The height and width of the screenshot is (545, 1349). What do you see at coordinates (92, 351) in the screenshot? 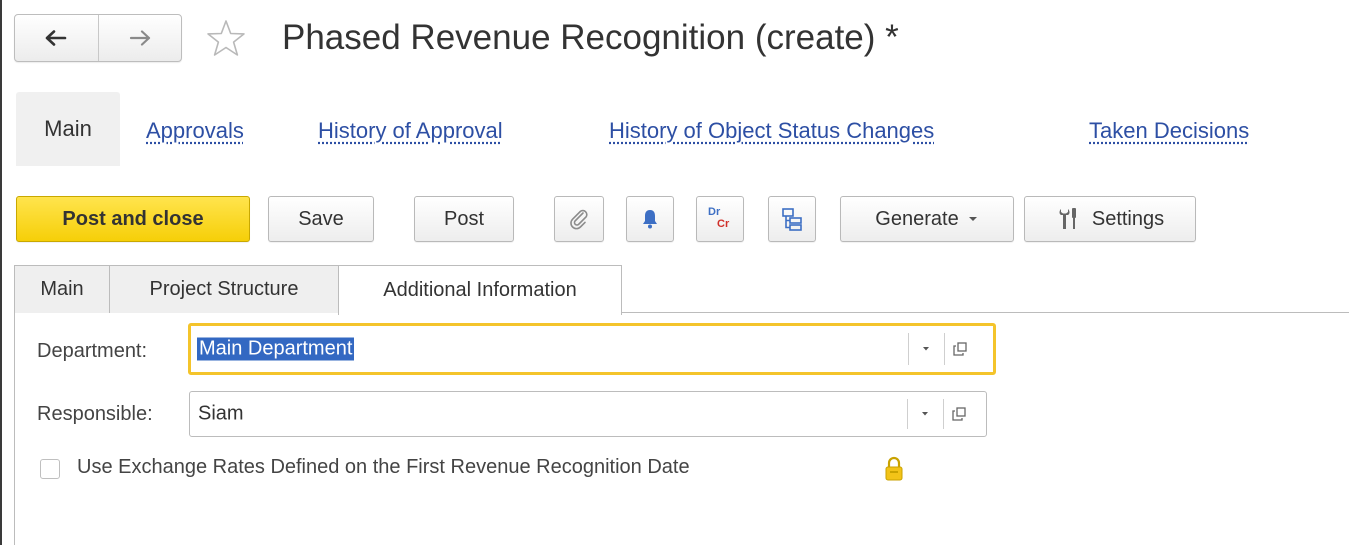
I see `department-label: Department:` at bounding box center [92, 351].